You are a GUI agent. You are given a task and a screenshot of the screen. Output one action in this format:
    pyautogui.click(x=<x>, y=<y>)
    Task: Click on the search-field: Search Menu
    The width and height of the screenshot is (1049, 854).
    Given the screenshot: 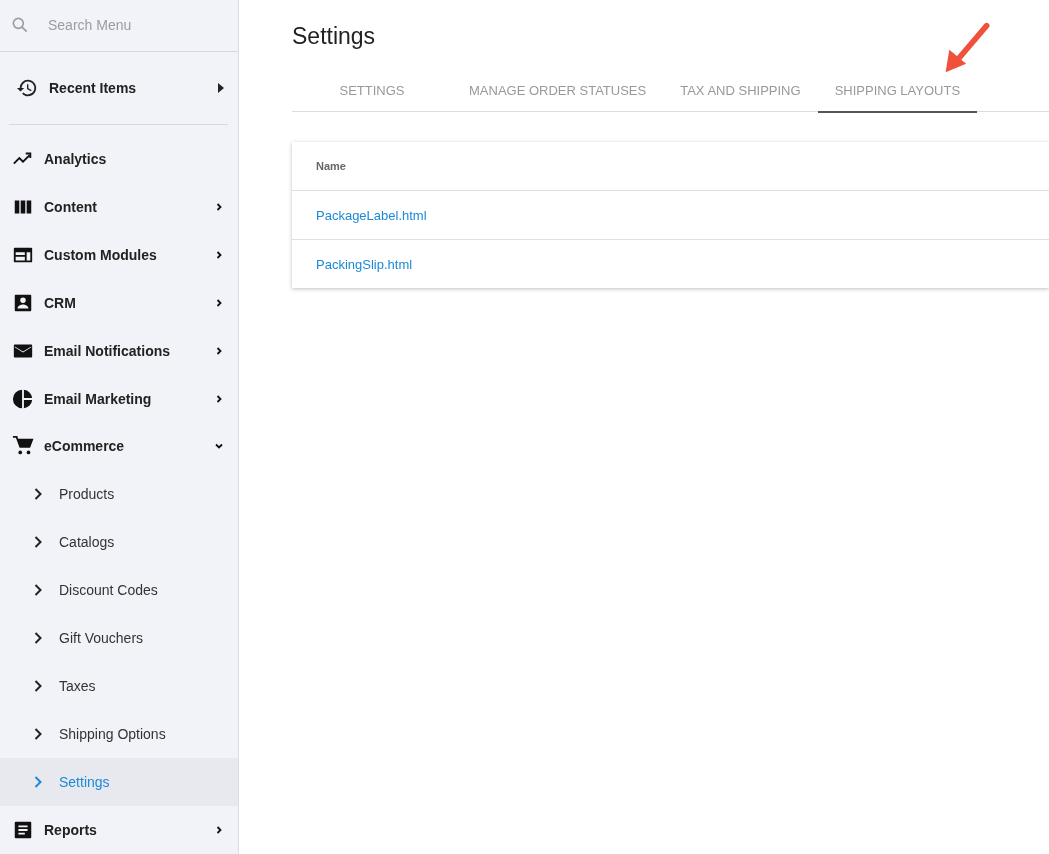 What is the action you would take?
    pyautogui.click(x=128, y=25)
    